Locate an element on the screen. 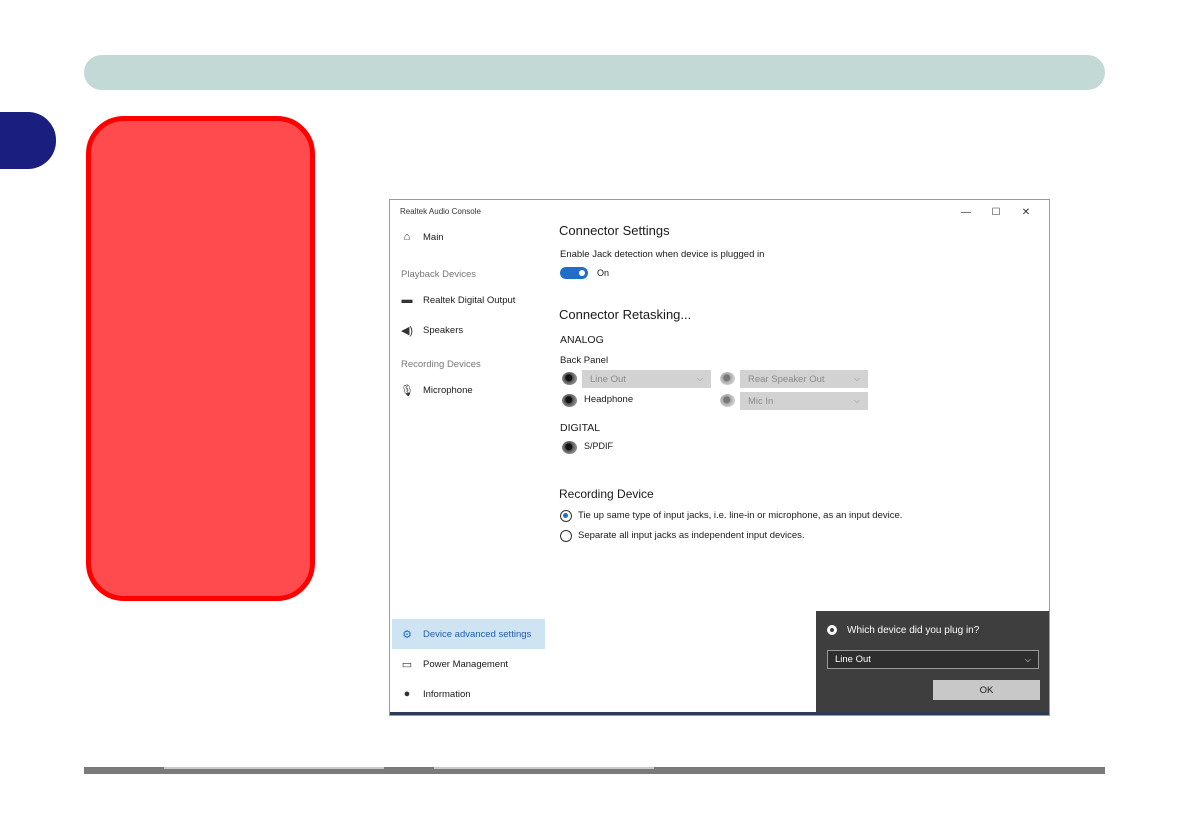 This screenshot has width=1190, height=838. window-title: Realtek Audio Console is located at coordinates (440, 211).